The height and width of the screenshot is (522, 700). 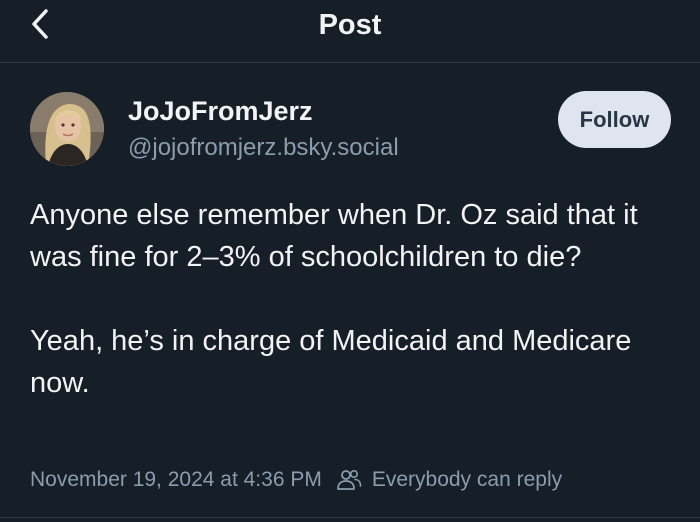 What do you see at coordinates (467, 480) in the screenshot?
I see `reply-setting-link: Everybody can reply` at bounding box center [467, 480].